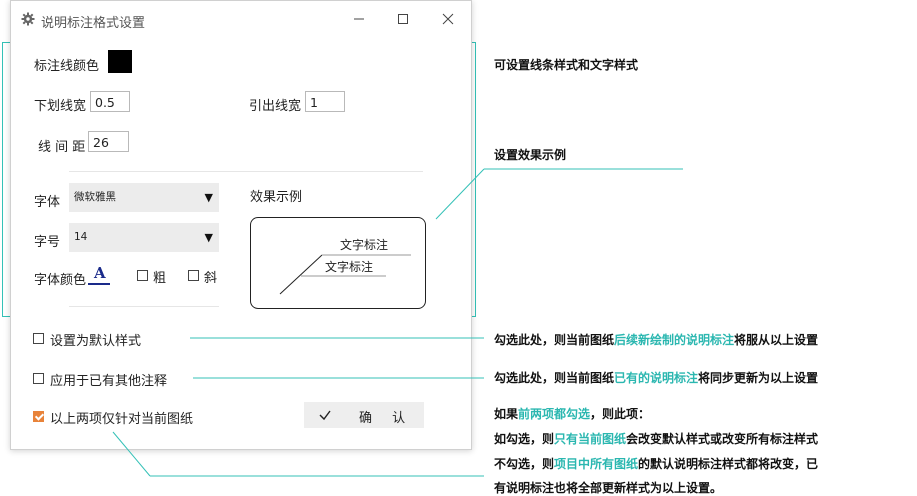 The width and height of the screenshot is (917, 496). I want to click on annotation-apply-existing: 勾选此处，则当前图纸已有的说明标注将同步更新为以上设置, so click(656, 377).